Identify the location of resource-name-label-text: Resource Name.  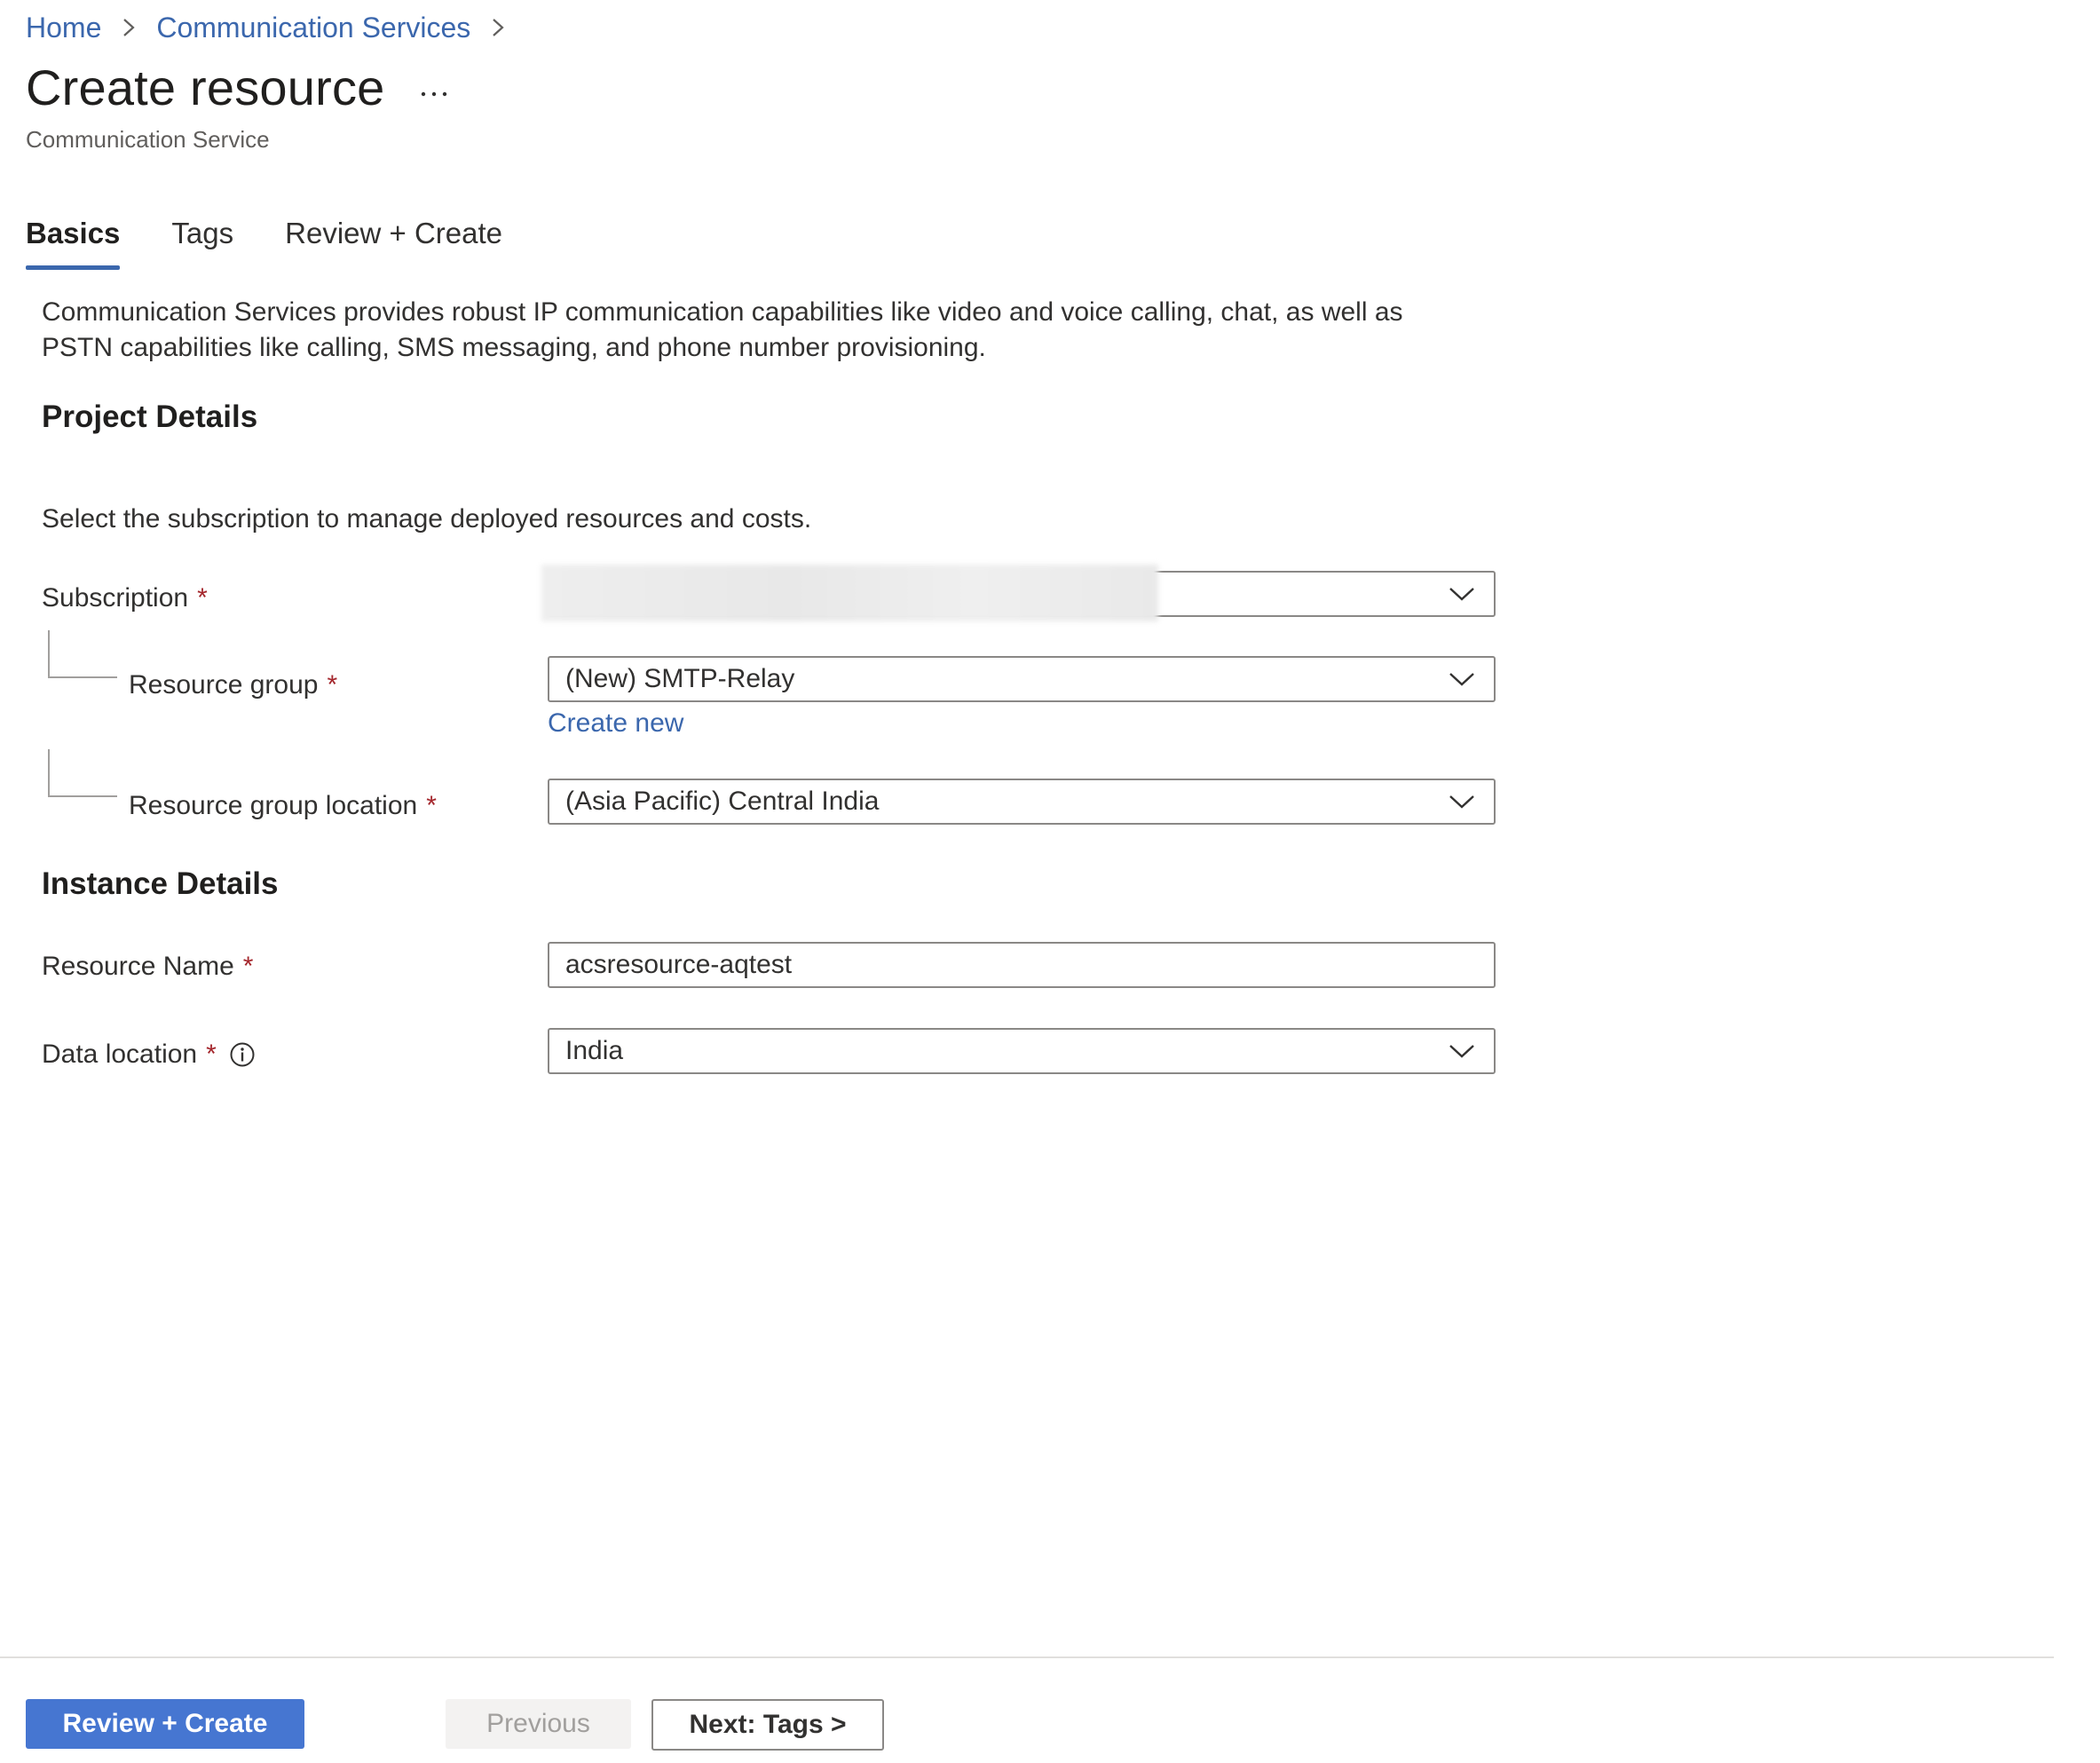
(138, 967).